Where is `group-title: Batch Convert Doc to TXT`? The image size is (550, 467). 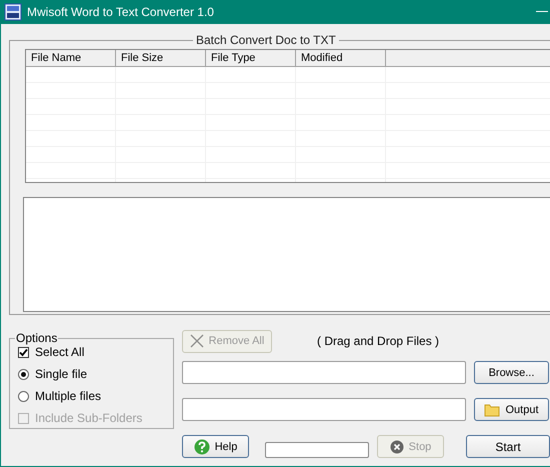
group-title: Batch Convert Doc to TXT is located at coordinates (266, 40).